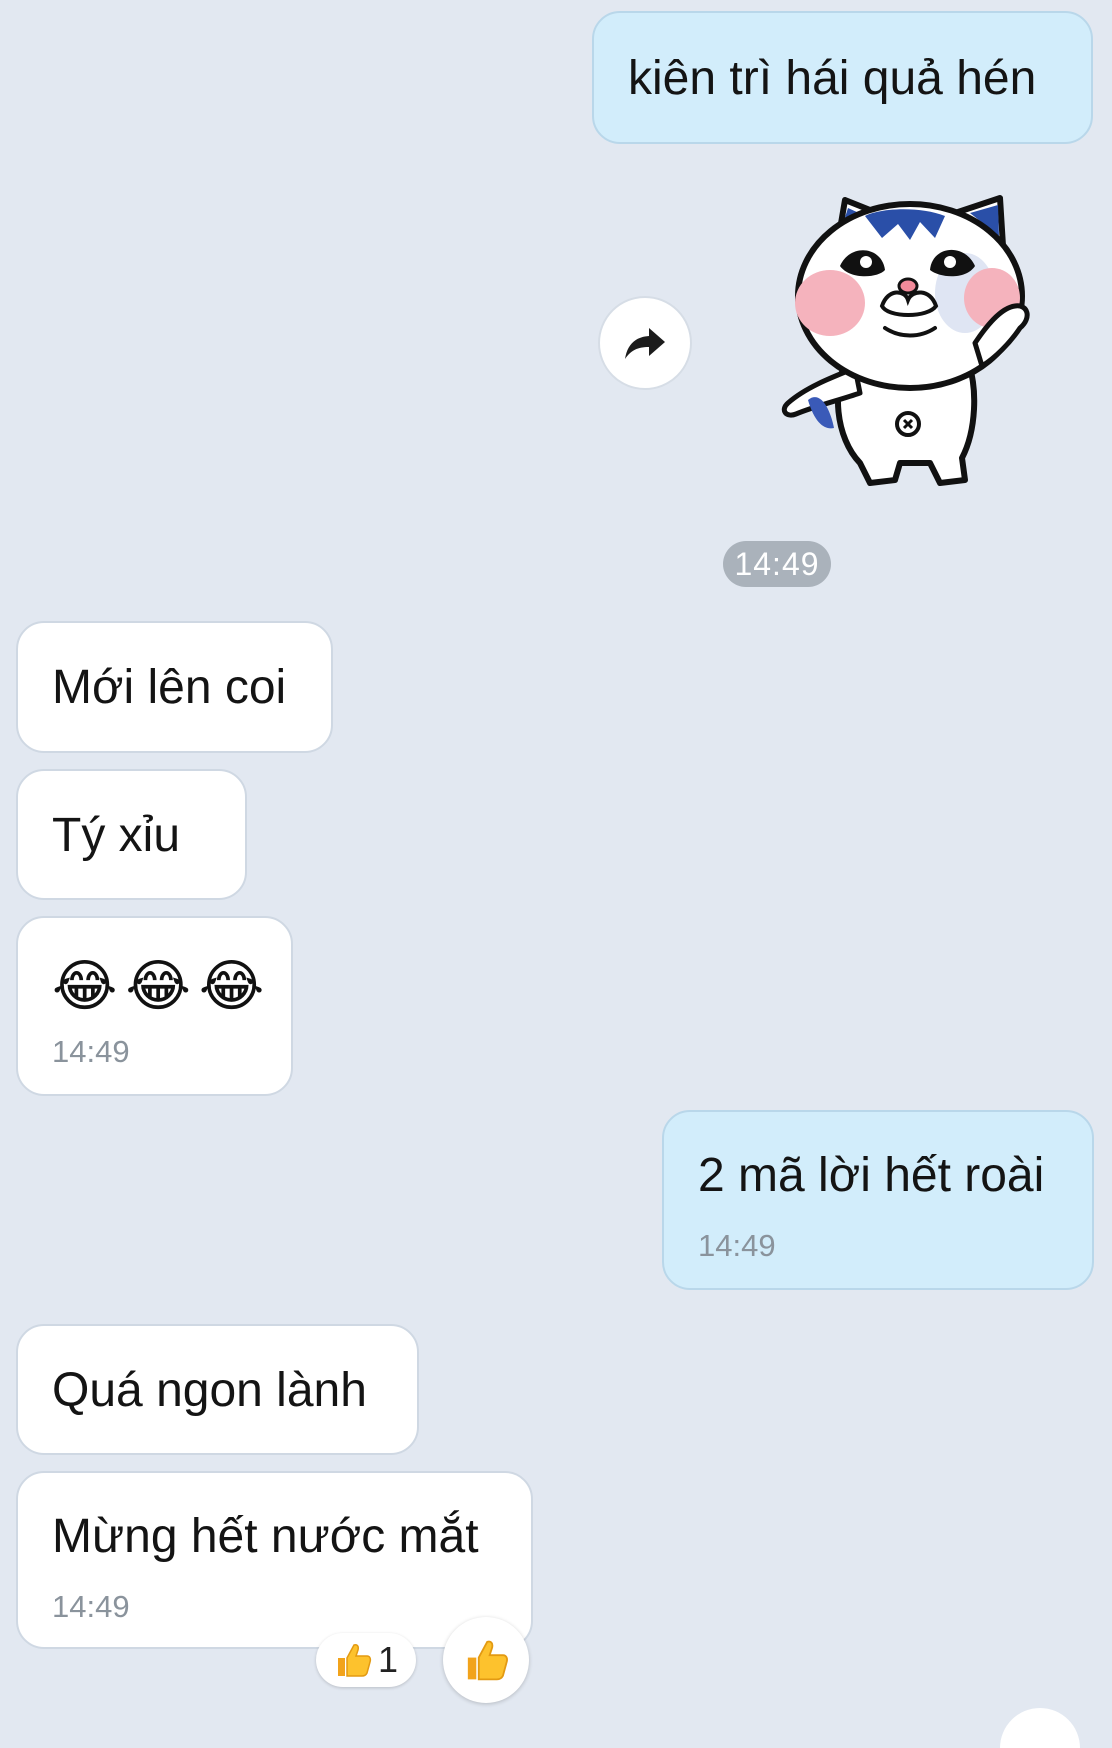 This screenshot has height=1748, width=1112. I want to click on add-reaction-button, so click(486, 1660).